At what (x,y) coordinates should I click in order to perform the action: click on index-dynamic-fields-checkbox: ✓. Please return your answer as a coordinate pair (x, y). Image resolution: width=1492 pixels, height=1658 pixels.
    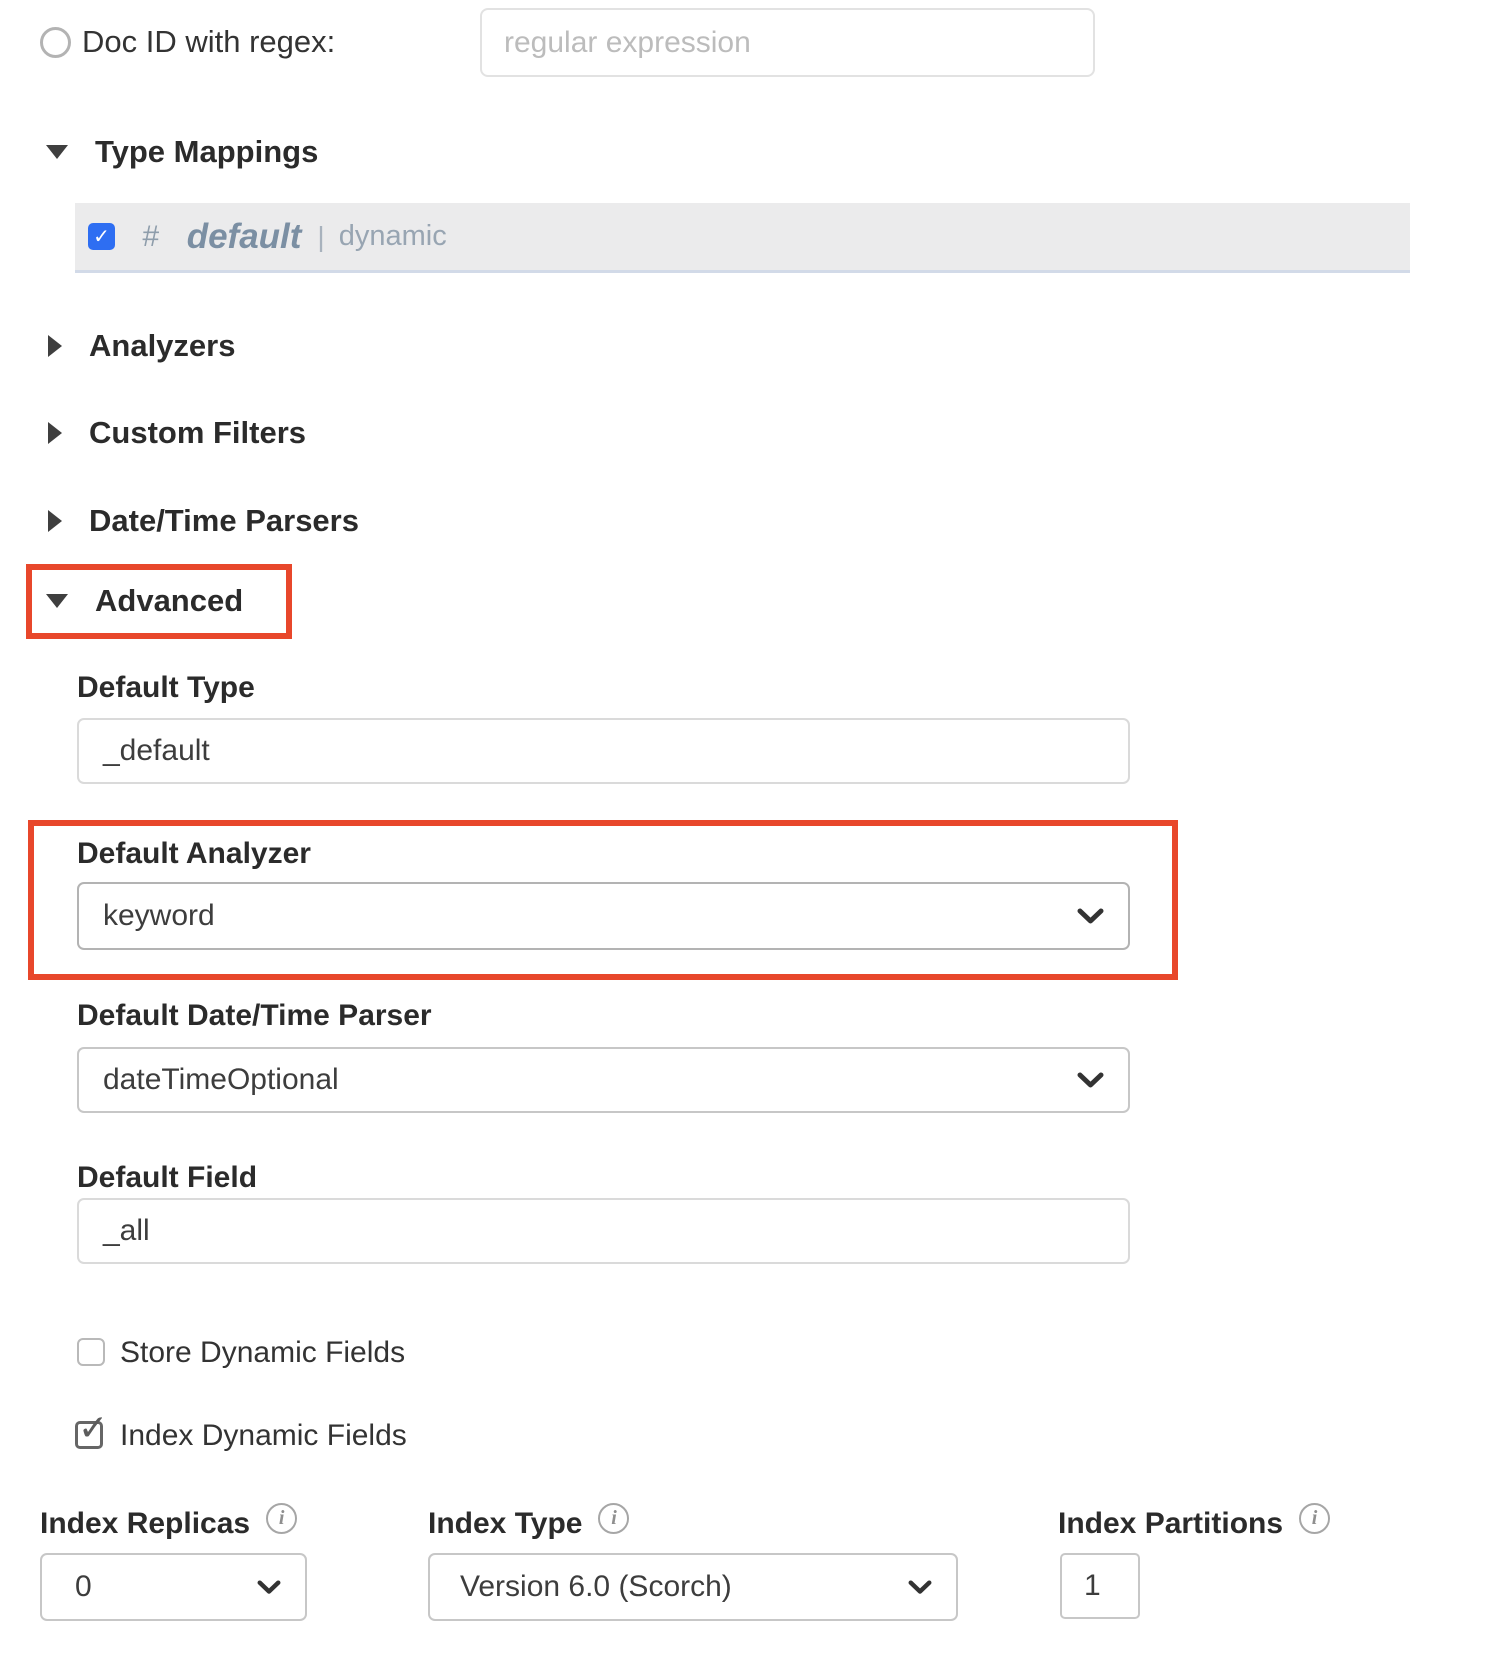
    Looking at the image, I should click on (91, 1429).